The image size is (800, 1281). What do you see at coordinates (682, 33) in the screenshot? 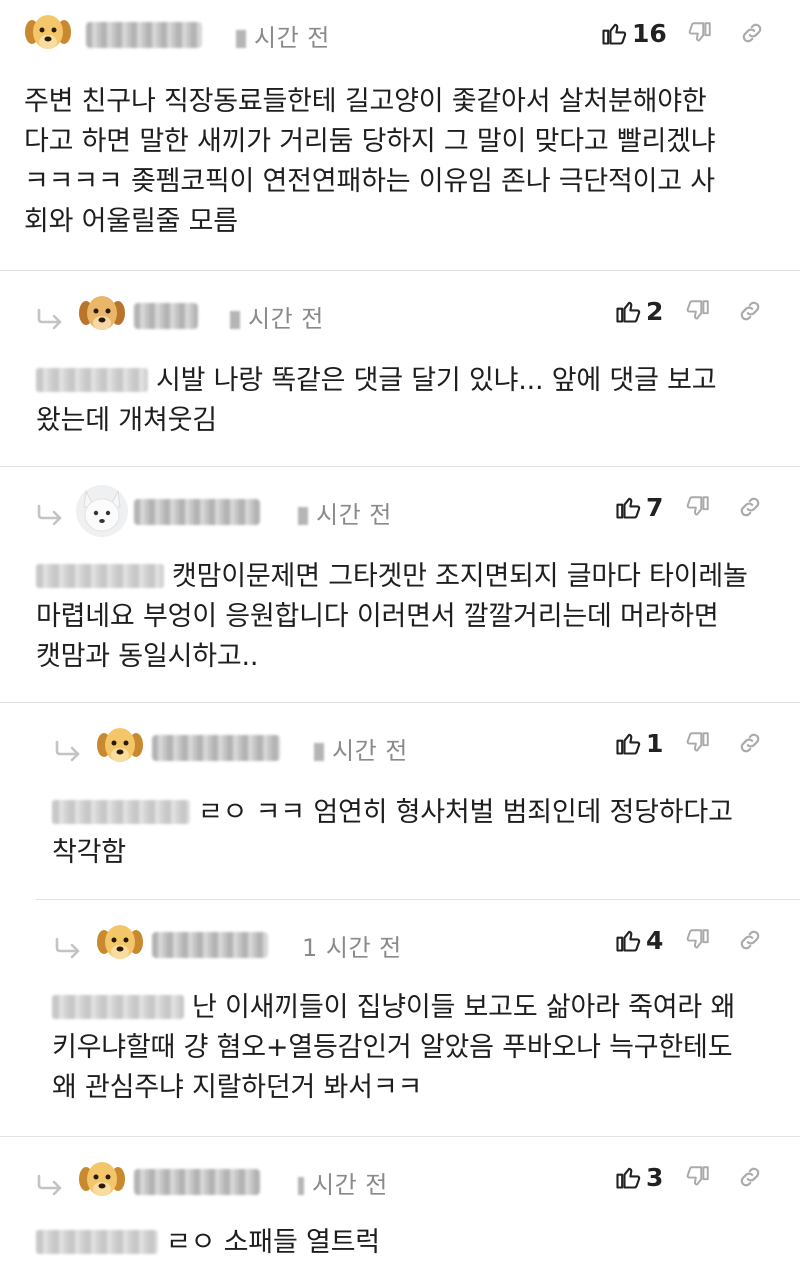
I see `comment-actions: 16` at bounding box center [682, 33].